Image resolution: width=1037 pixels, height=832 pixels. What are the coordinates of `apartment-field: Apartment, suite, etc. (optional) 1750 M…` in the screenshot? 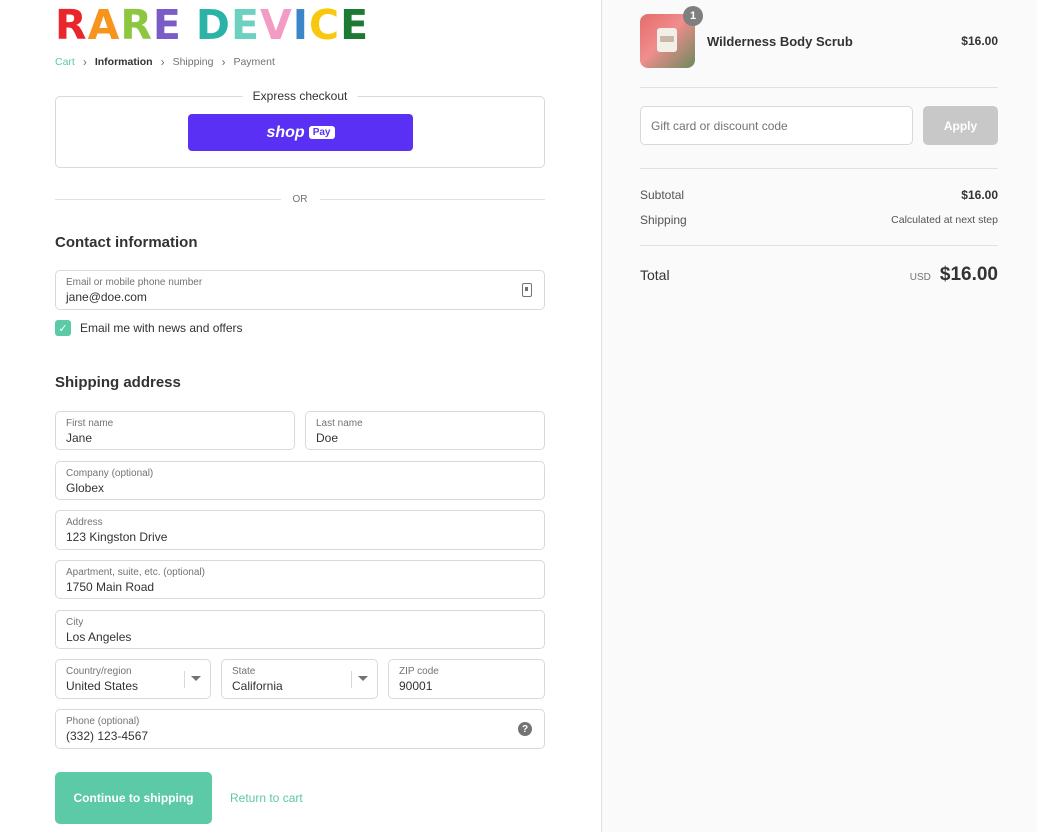 It's located at (300, 579).